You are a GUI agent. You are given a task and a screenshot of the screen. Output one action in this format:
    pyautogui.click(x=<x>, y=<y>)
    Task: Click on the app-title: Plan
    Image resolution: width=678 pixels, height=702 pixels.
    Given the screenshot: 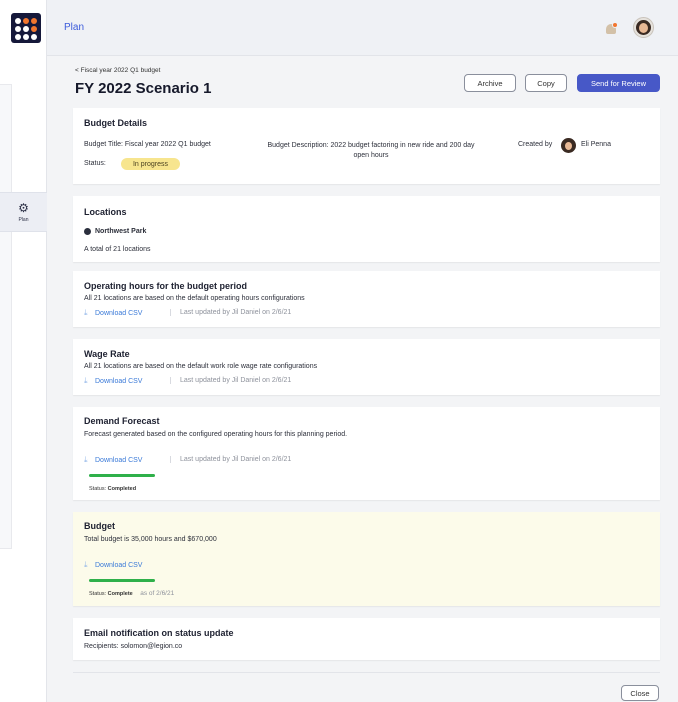 What is the action you would take?
    pyautogui.click(x=74, y=27)
    